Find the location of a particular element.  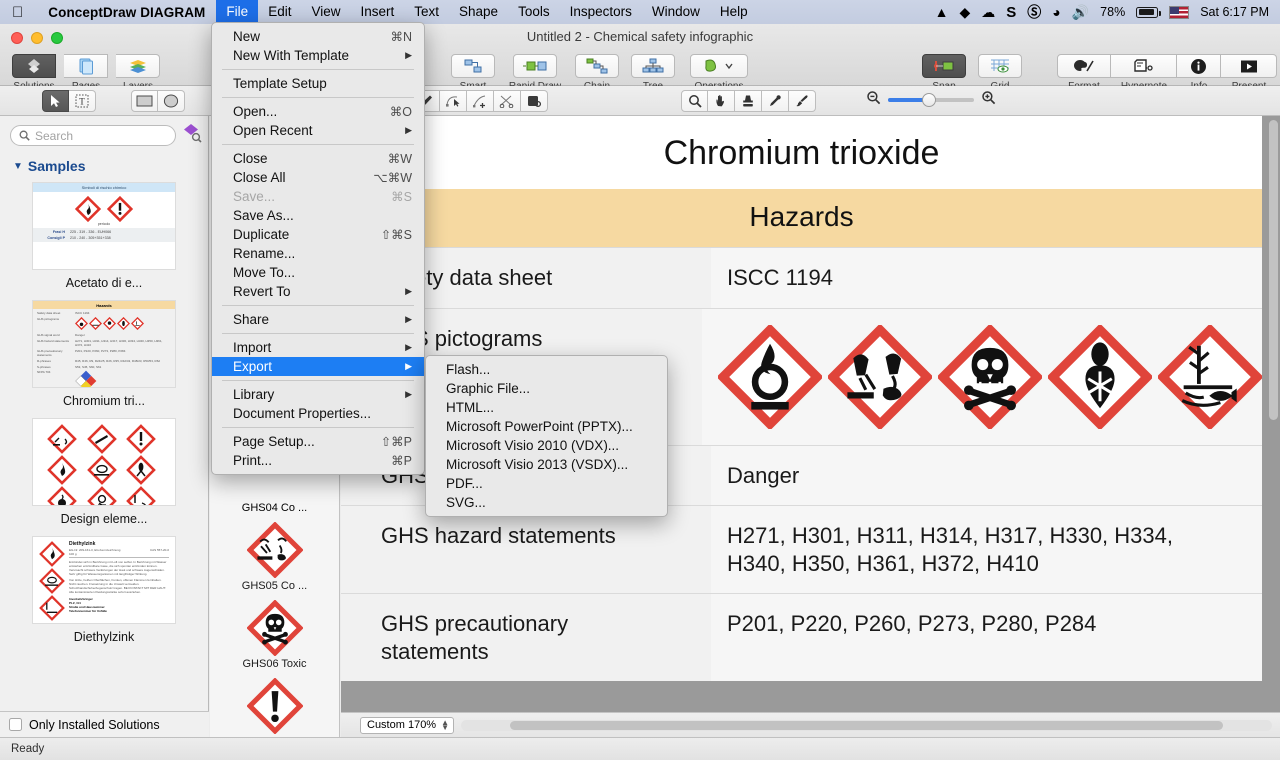

samples-section-header: ▼ Samples is located at coordinates (104, 168).